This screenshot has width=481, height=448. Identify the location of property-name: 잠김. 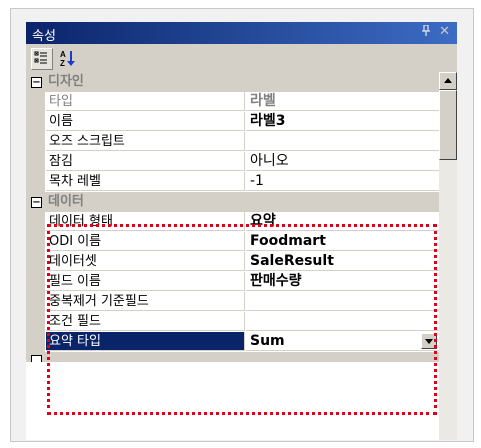
(145, 161).